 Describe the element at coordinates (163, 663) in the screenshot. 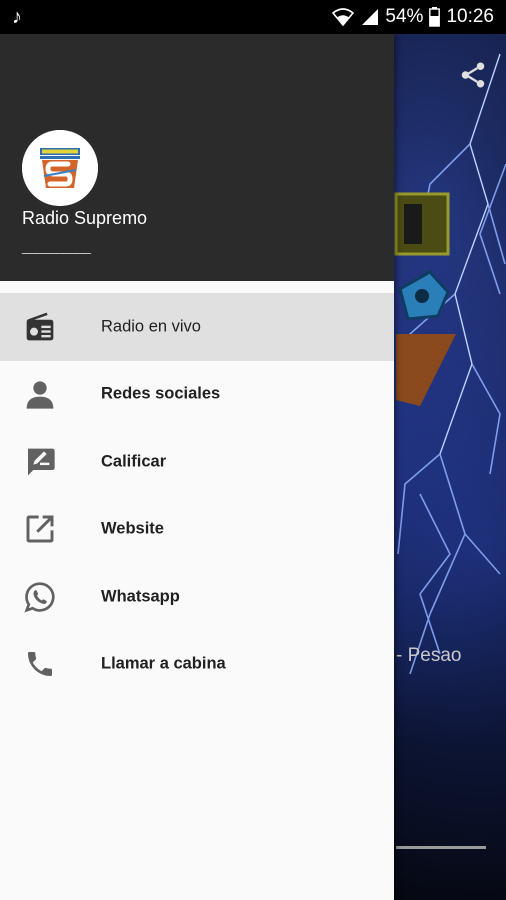

I see `menu-item-label: Llamar a cabina` at that location.